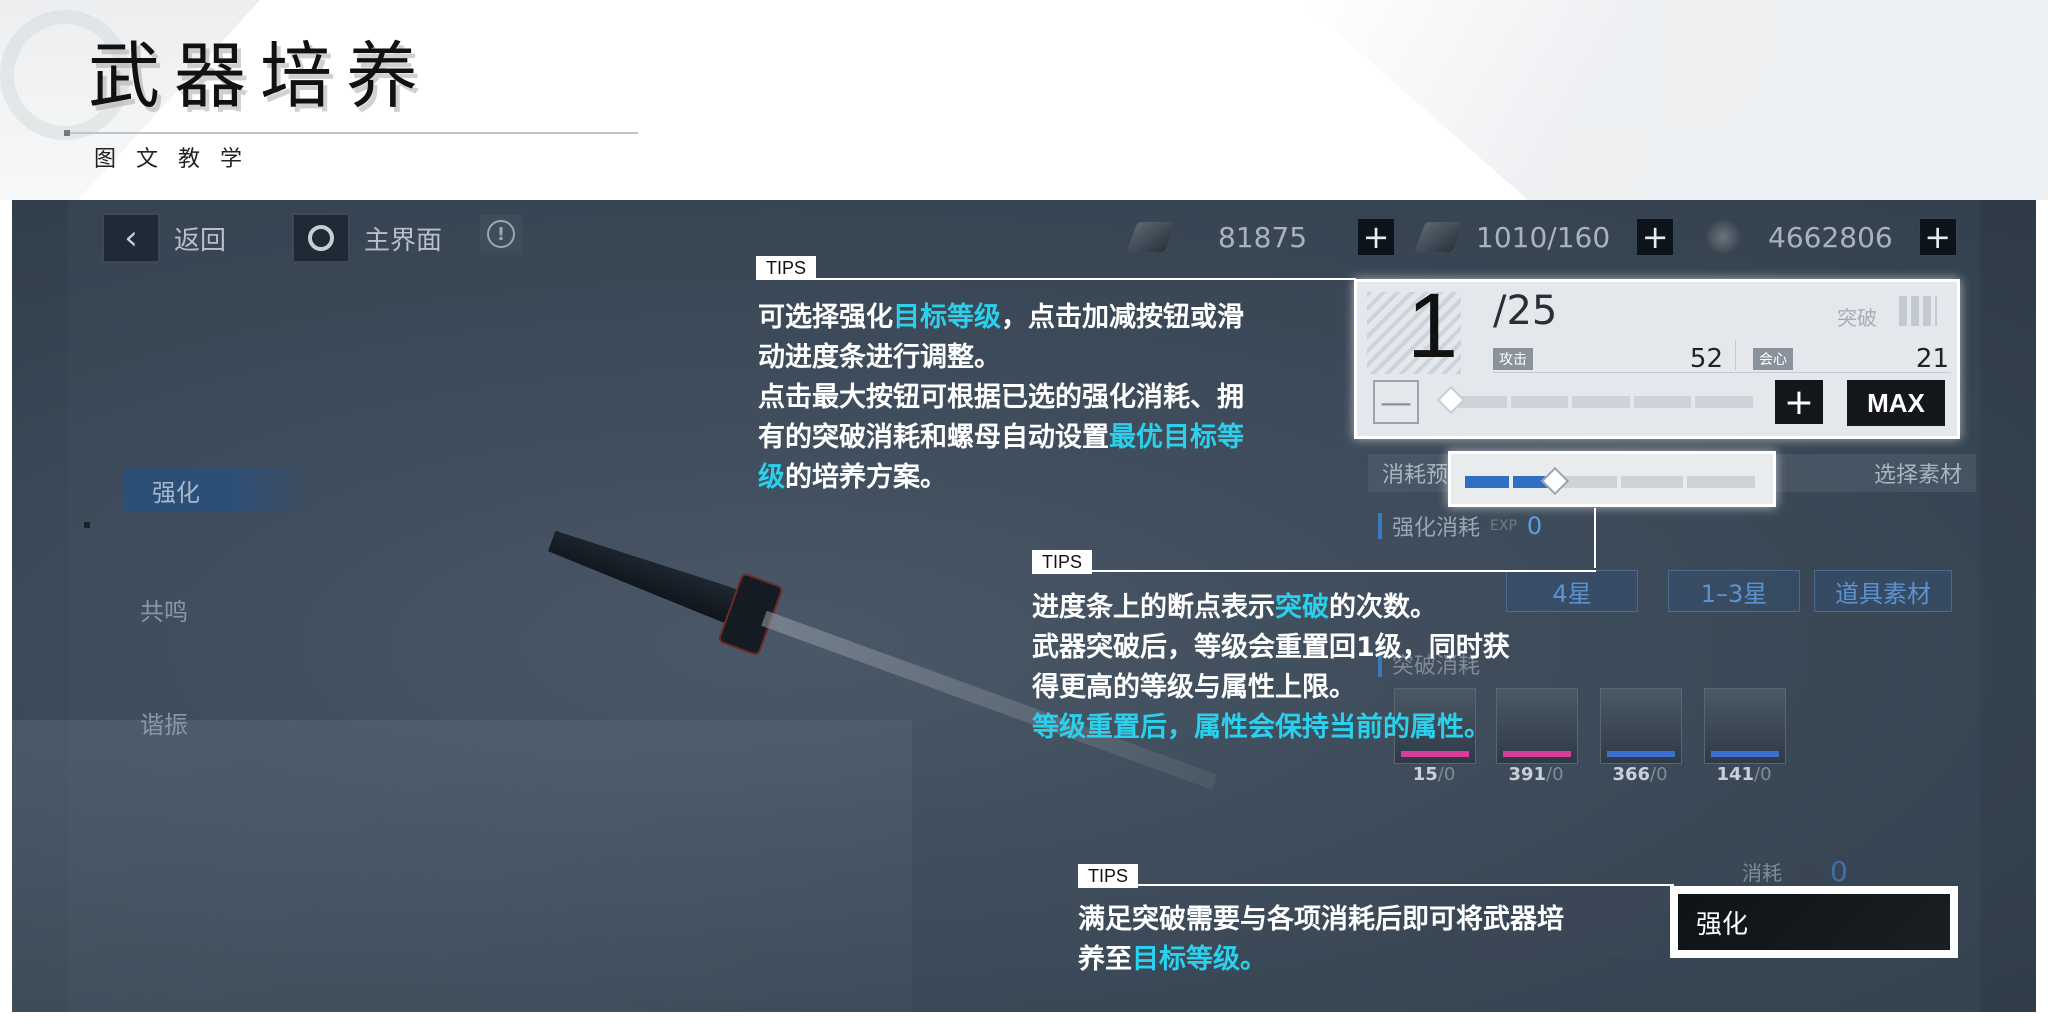 The image size is (2048, 1024). I want to click on tips-text-segment: 得更高的等级与属性上限。, so click(1194, 687).